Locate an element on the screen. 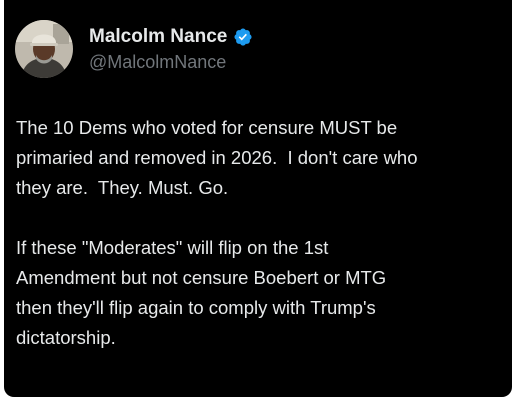  tweet-text-line: dictatorship. is located at coordinates (66, 337).